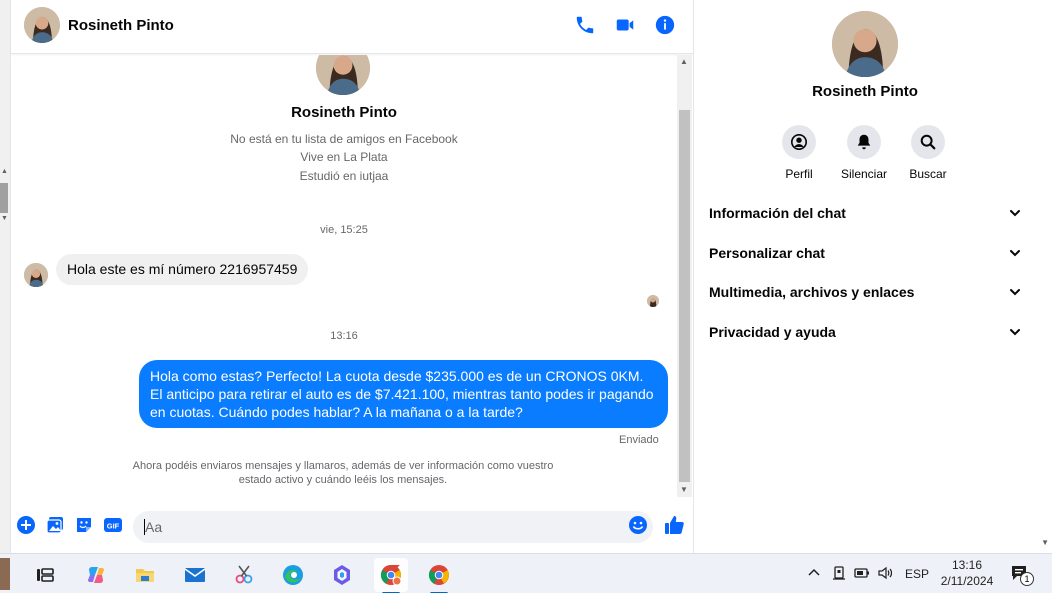  Describe the element at coordinates (36, 275) in the screenshot. I see `sender-avatar` at that location.